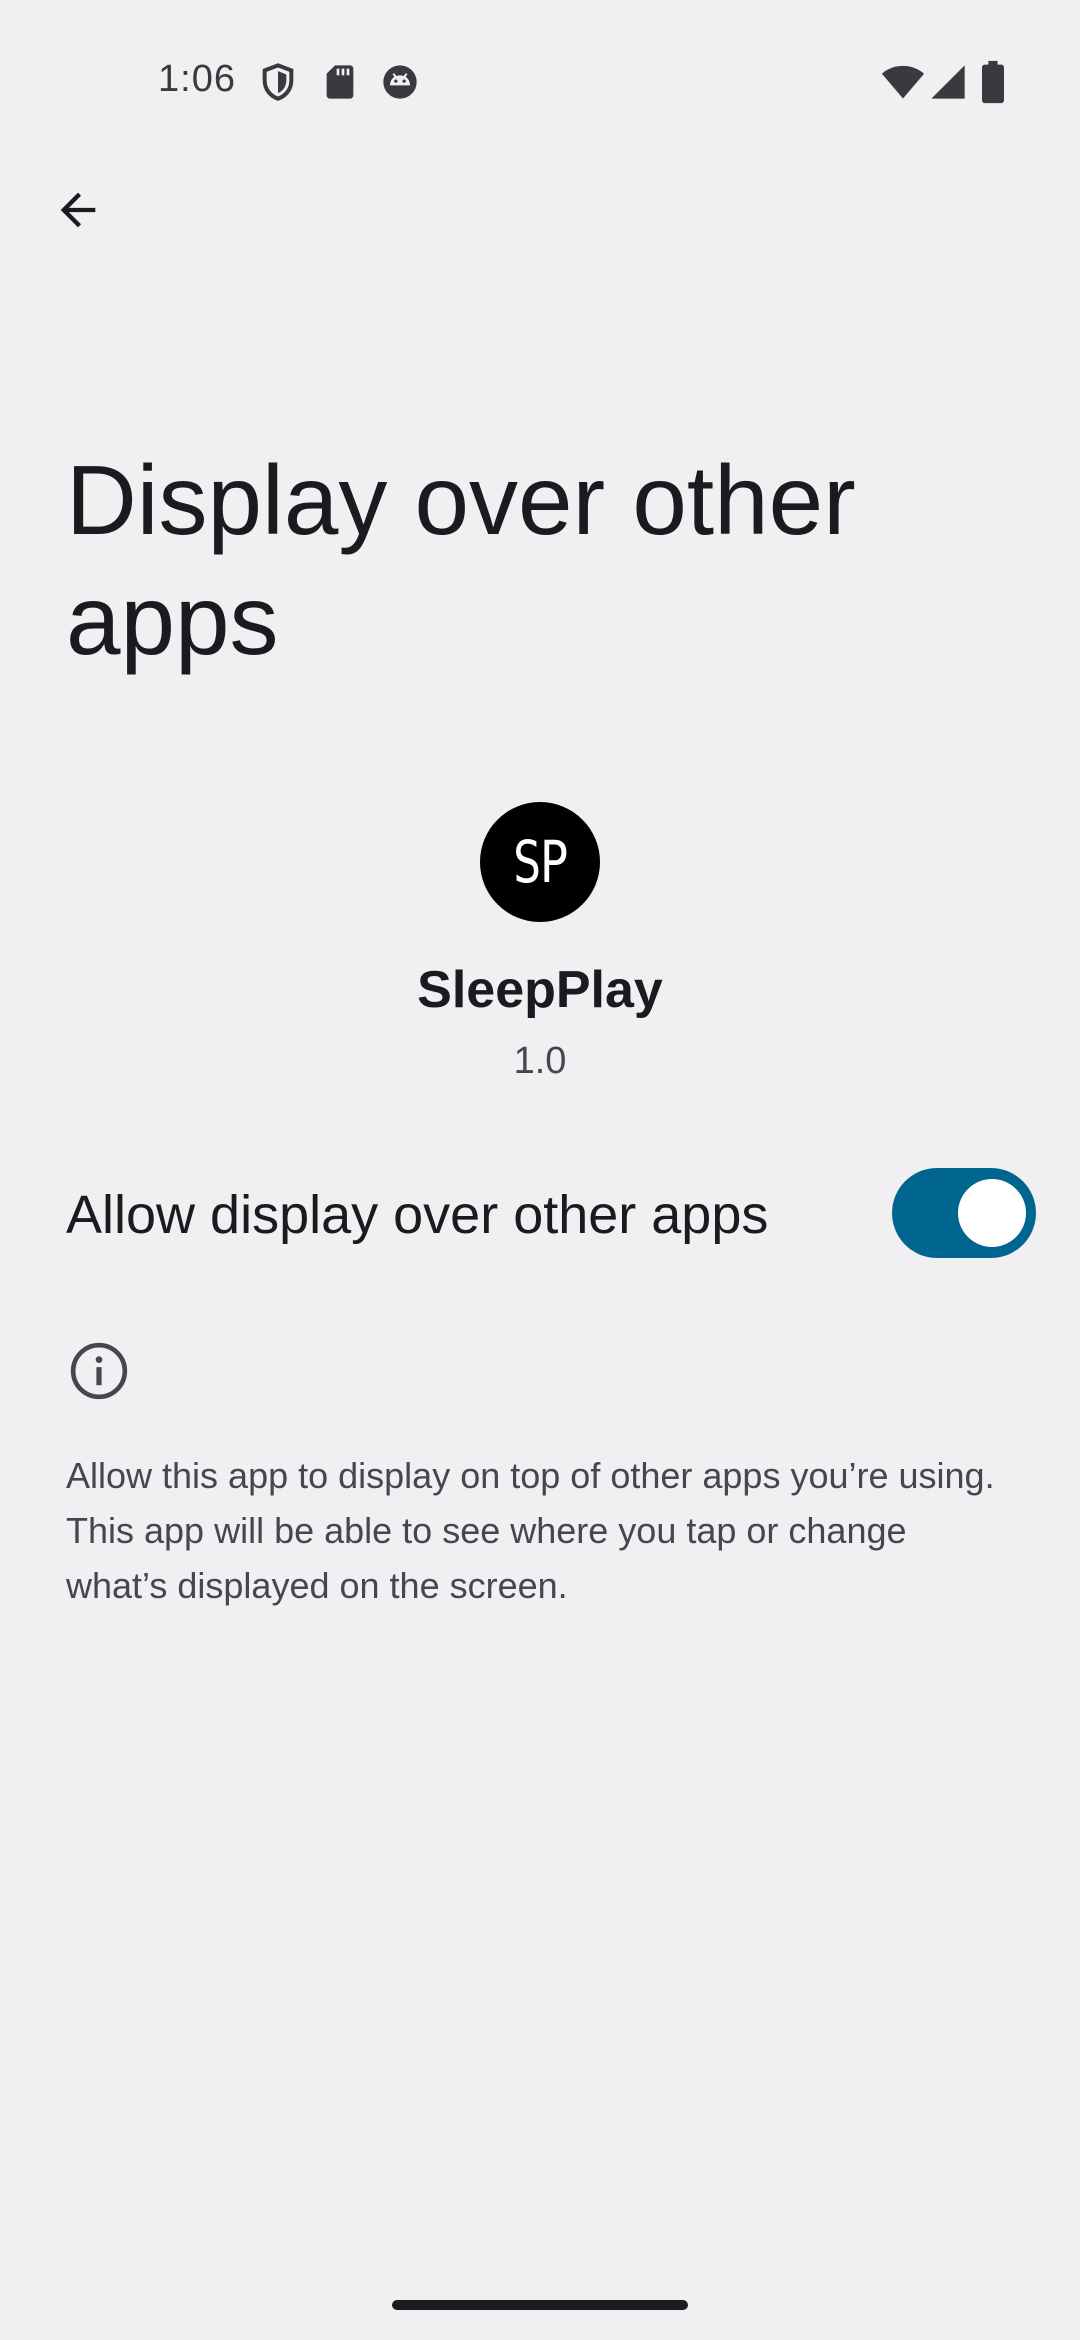 The image size is (1080, 2340). Describe the element at coordinates (903, 82) in the screenshot. I see `wifi-icon` at that location.